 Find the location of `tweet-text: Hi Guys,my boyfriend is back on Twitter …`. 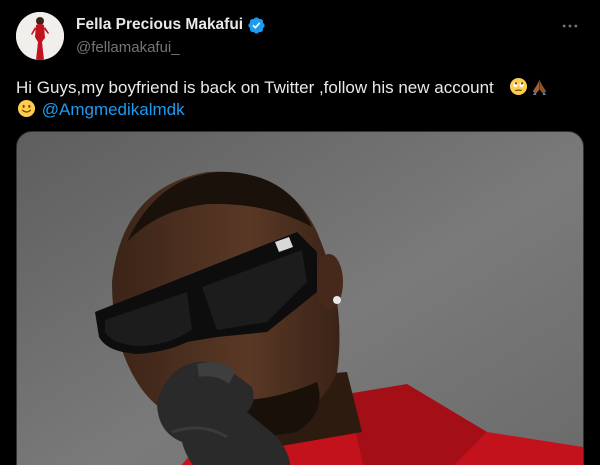

tweet-text: Hi Guys,my boyfriend is back on Twitter … is located at coordinates (301, 99).